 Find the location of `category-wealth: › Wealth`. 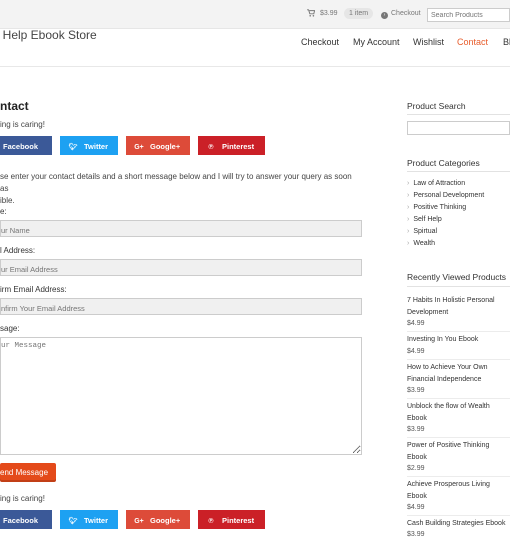

category-wealth: › Wealth is located at coordinates (421, 243).